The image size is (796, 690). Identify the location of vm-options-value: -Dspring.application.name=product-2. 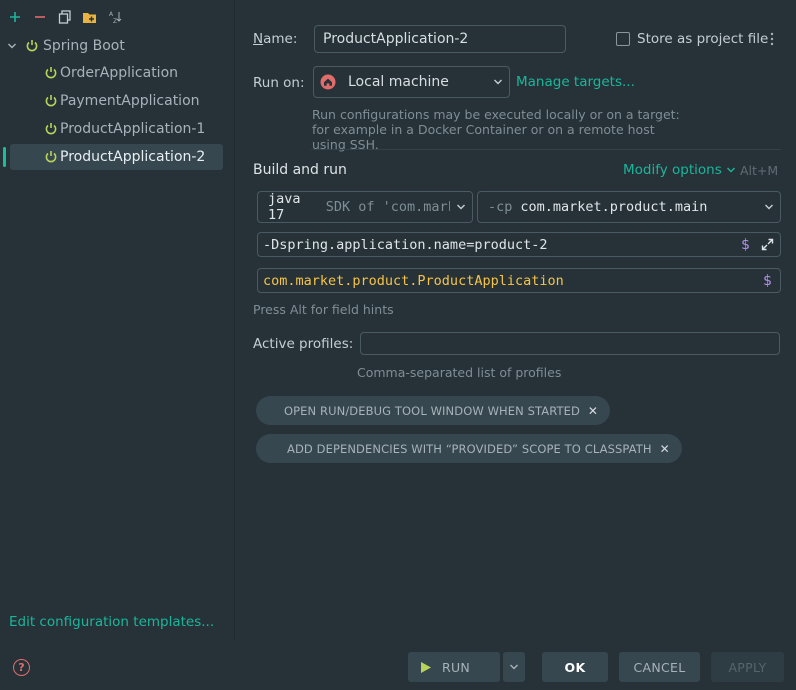
(405, 244).